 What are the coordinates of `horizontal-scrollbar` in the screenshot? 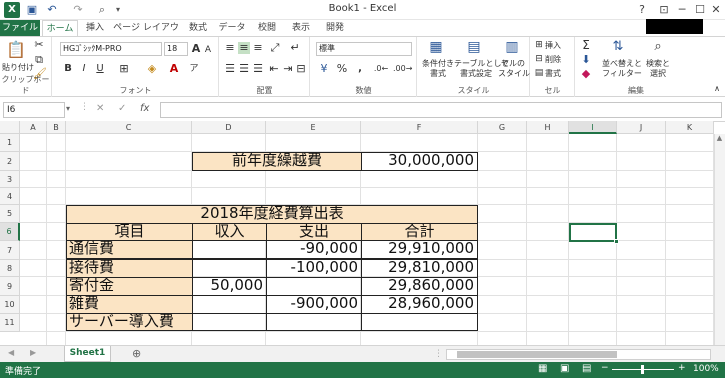 It's located at (578, 354).